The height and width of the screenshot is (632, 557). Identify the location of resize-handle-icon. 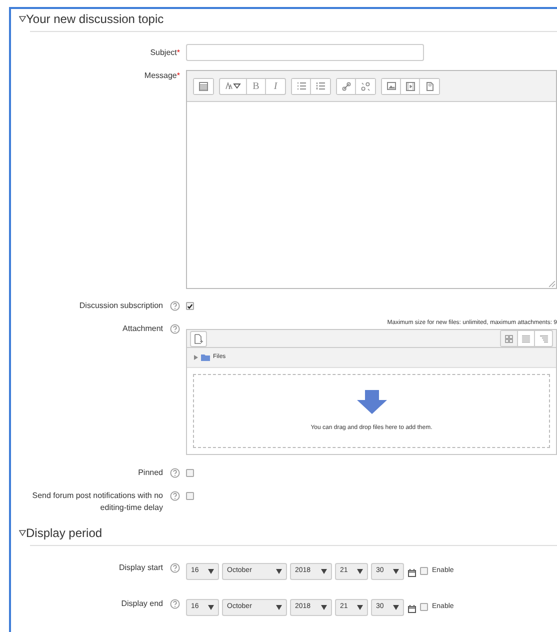
(552, 284).